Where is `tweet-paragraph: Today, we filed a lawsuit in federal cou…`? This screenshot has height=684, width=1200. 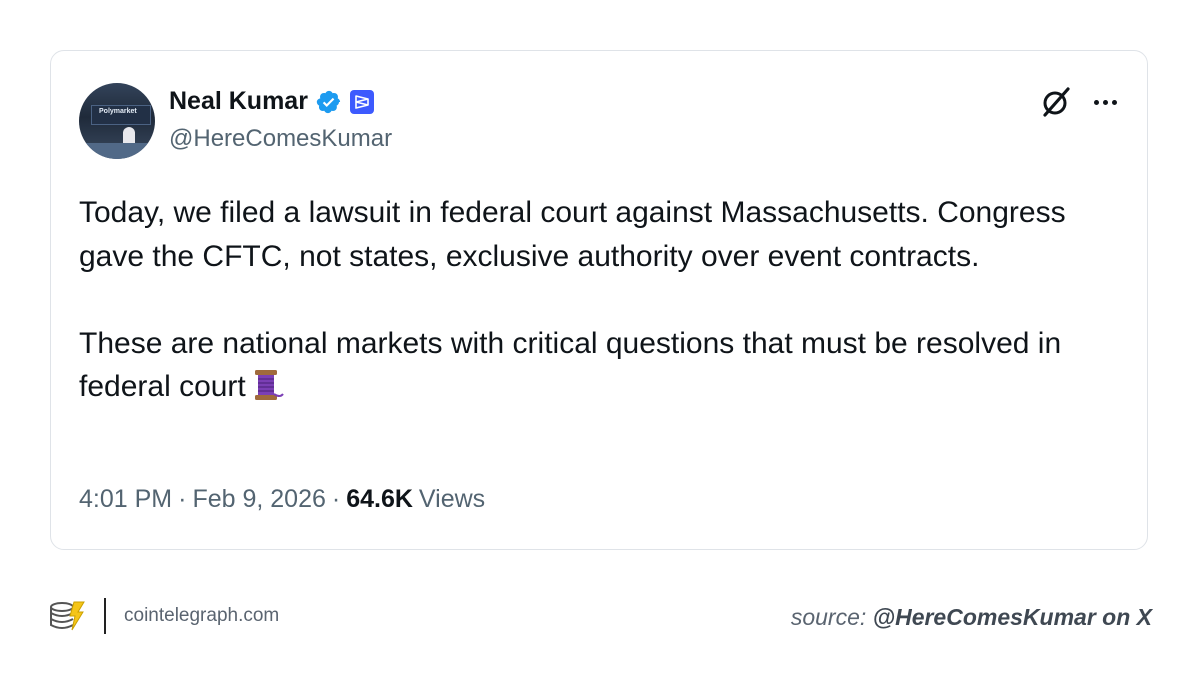
tweet-paragraph: Today, we filed a lawsuit in federal cou… is located at coordinates (572, 234).